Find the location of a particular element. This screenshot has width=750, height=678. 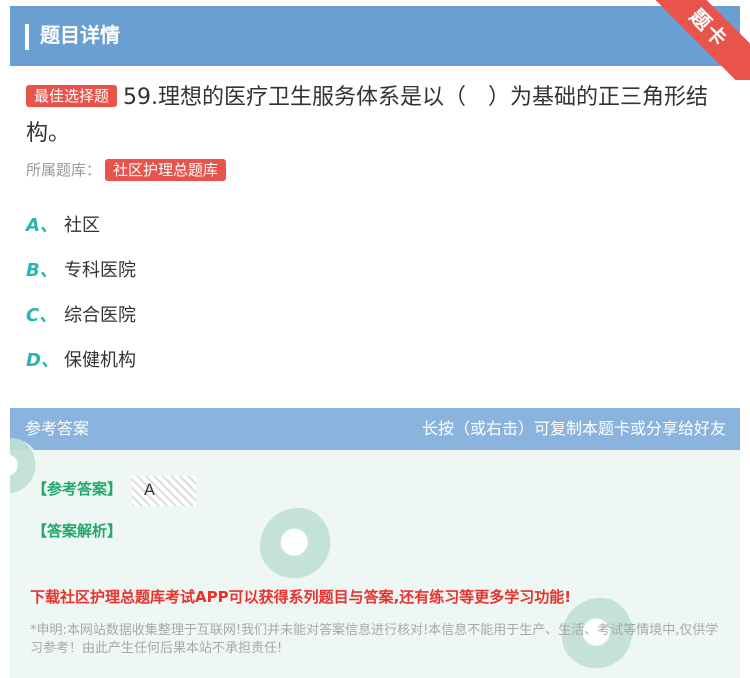

option-text: 专科医院 is located at coordinates (100, 270).